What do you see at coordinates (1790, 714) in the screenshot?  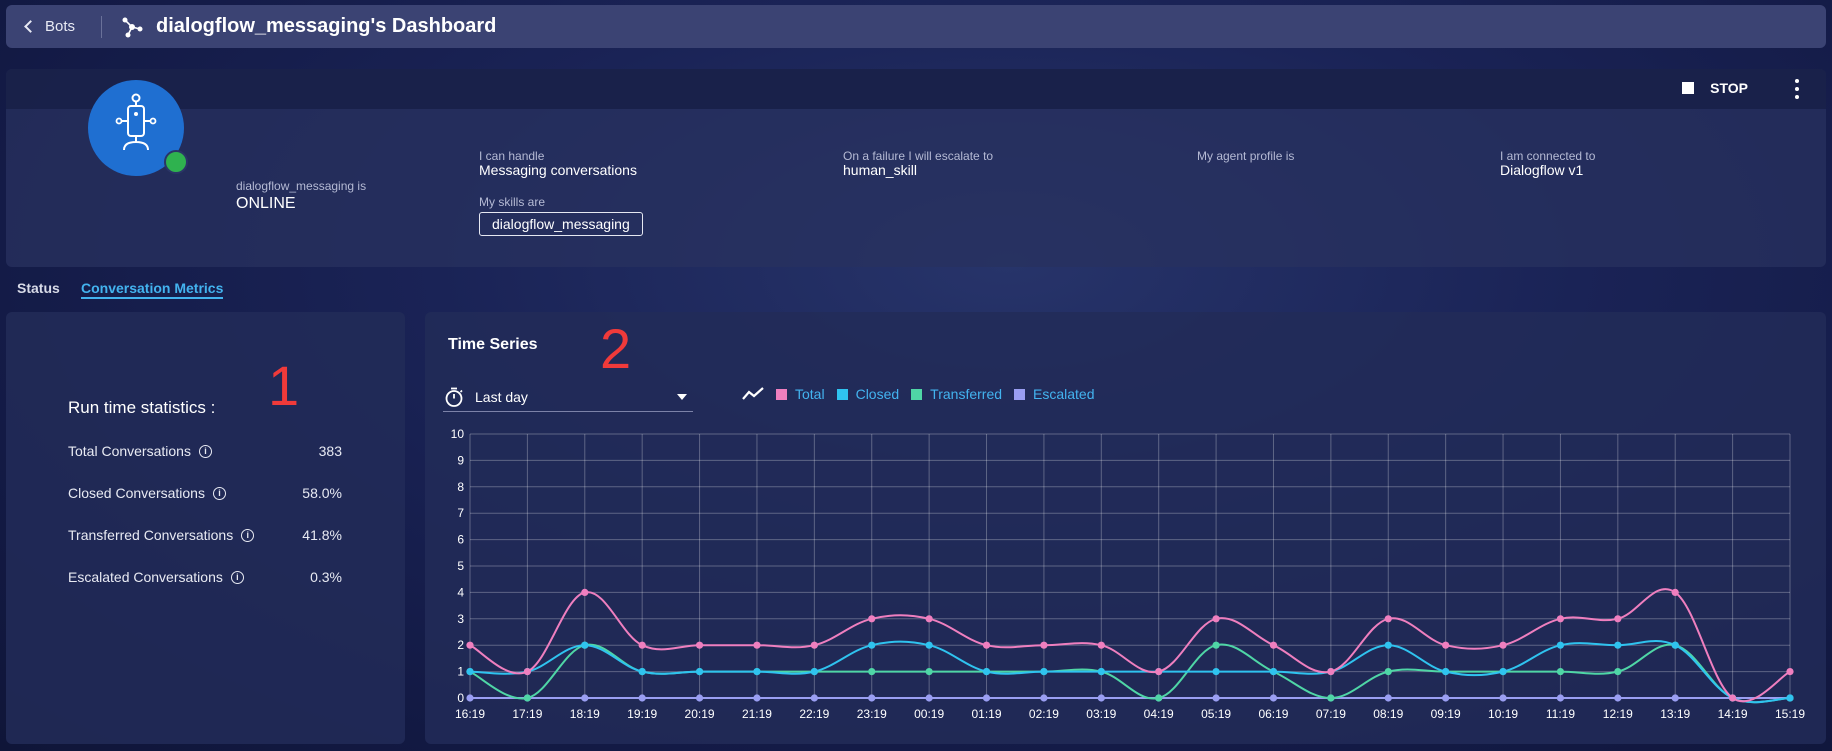 I see `x-tick-label: 15:19` at bounding box center [1790, 714].